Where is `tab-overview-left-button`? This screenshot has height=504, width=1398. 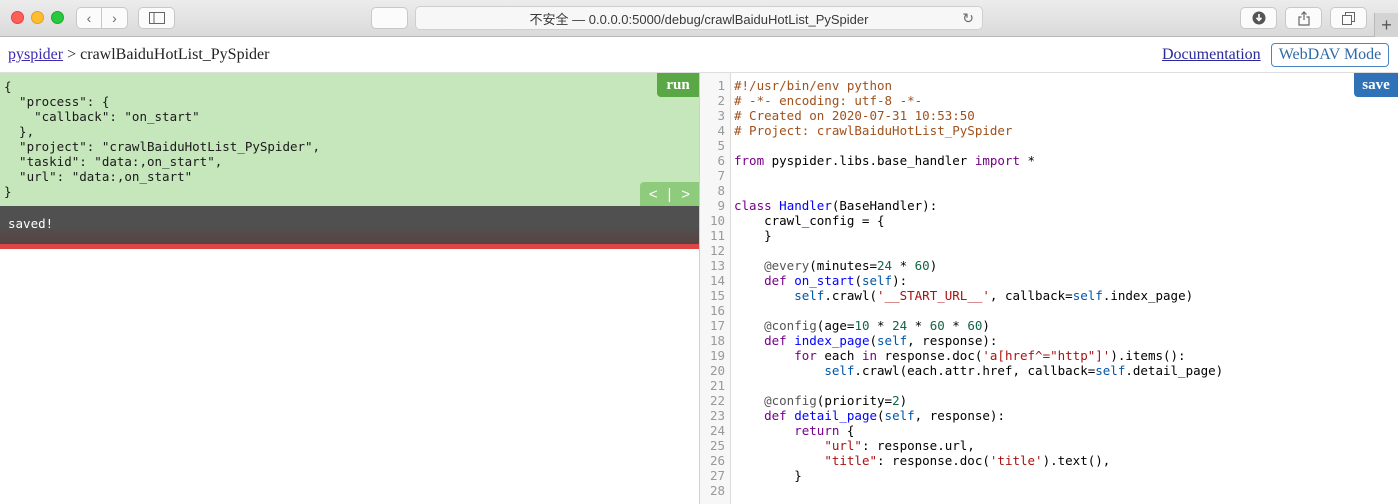 tab-overview-left-button is located at coordinates (389, 18).